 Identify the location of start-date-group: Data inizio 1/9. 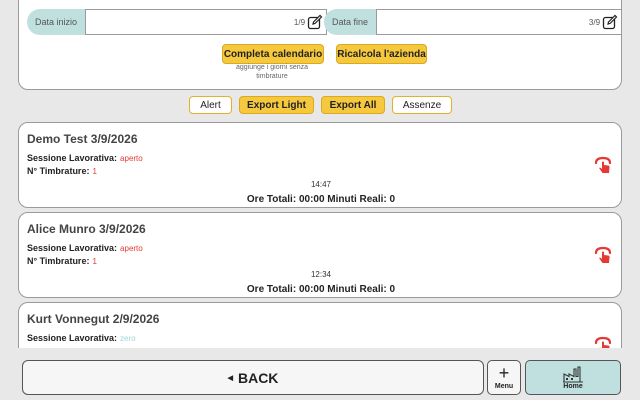
(177, 22).